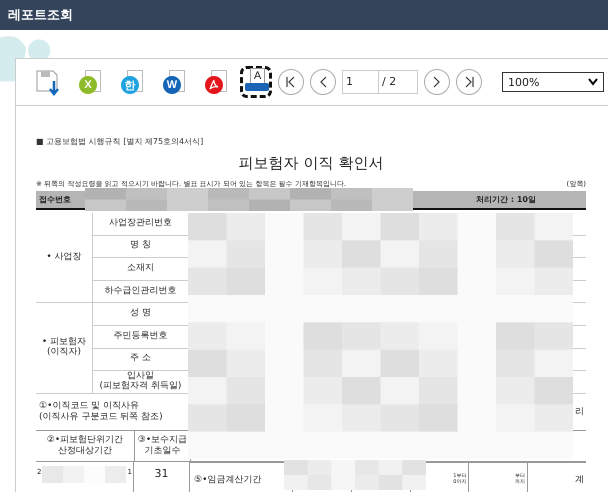 The height and width of the screenshot is (492, 608). I want to click on print-button: A, so click(256, 82).